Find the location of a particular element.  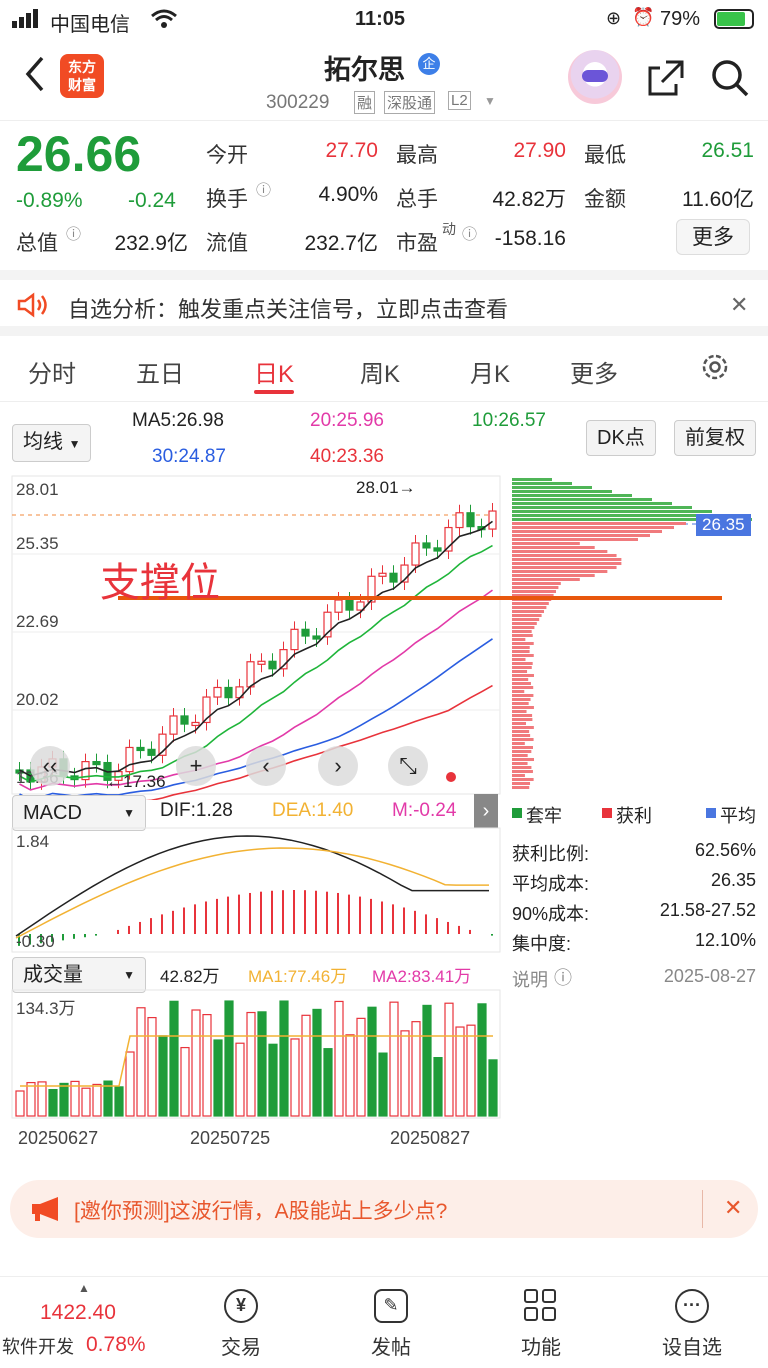

tab-weekly-k: 周K is located at coordinates (380, 371).